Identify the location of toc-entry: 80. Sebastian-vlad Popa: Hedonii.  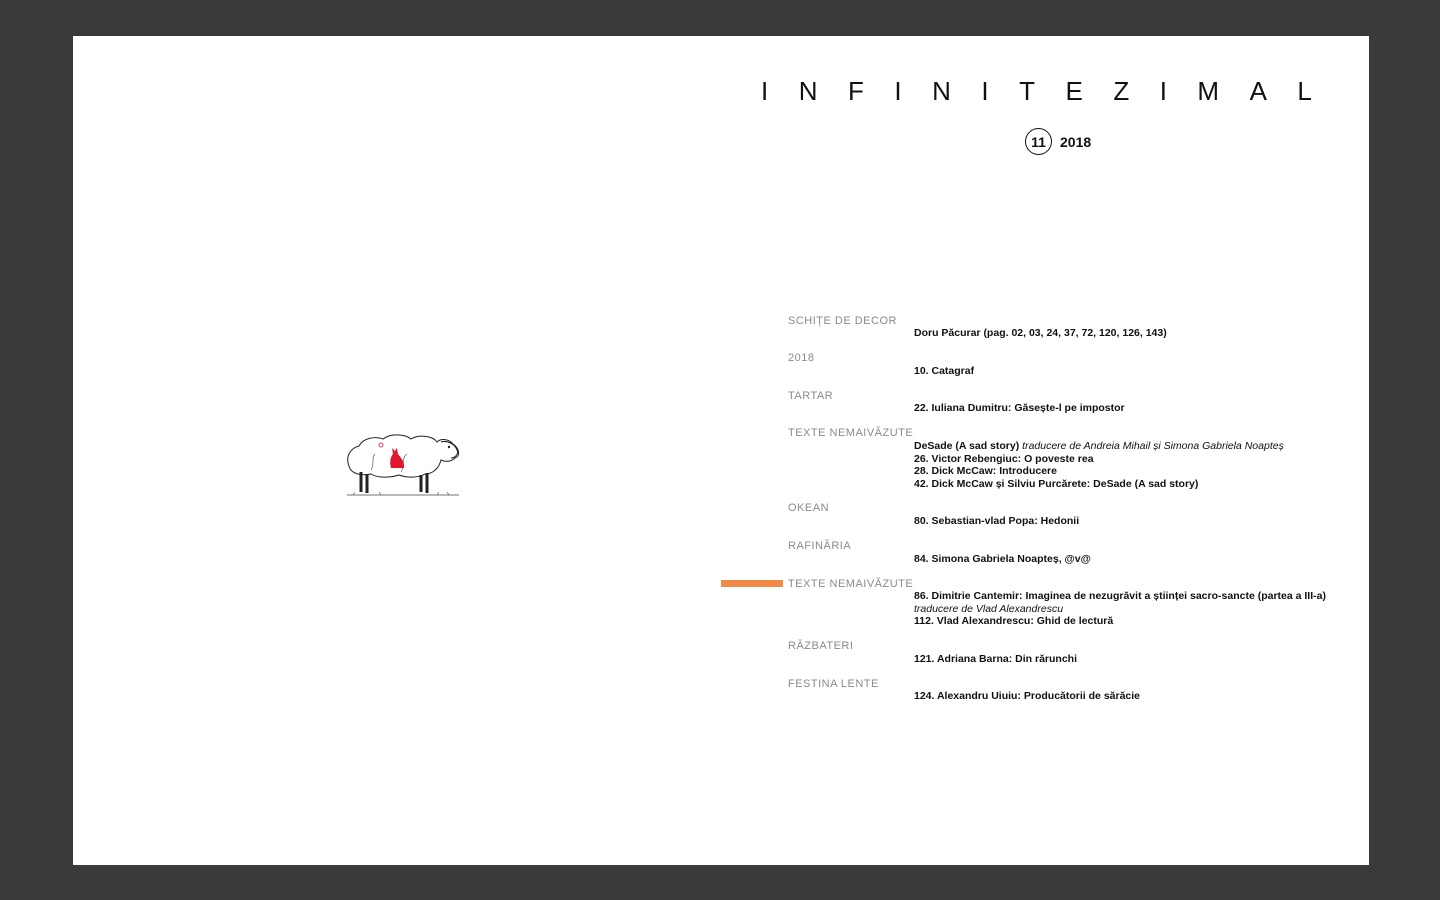
(996, 521).